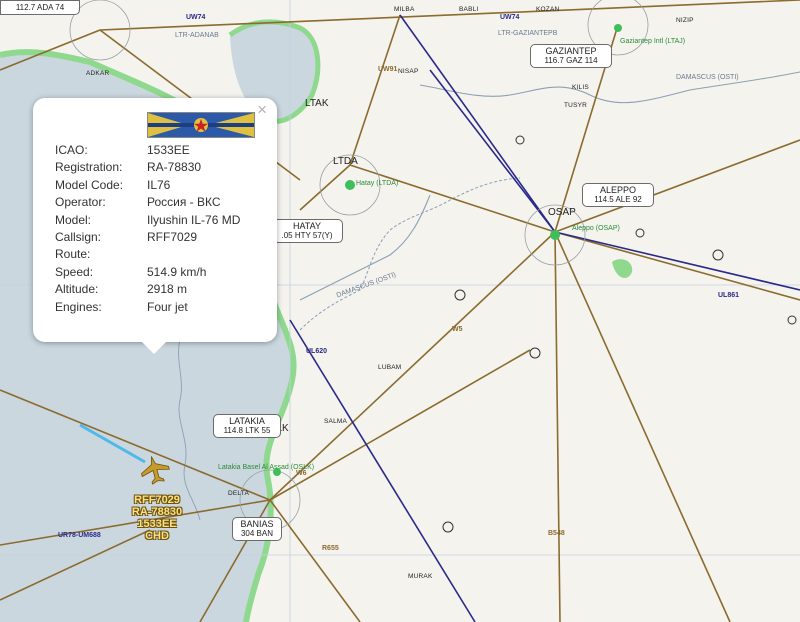 The image size is (800, 622). I want to click on fix-label-lubam: LUBAM, so click(390, 367).